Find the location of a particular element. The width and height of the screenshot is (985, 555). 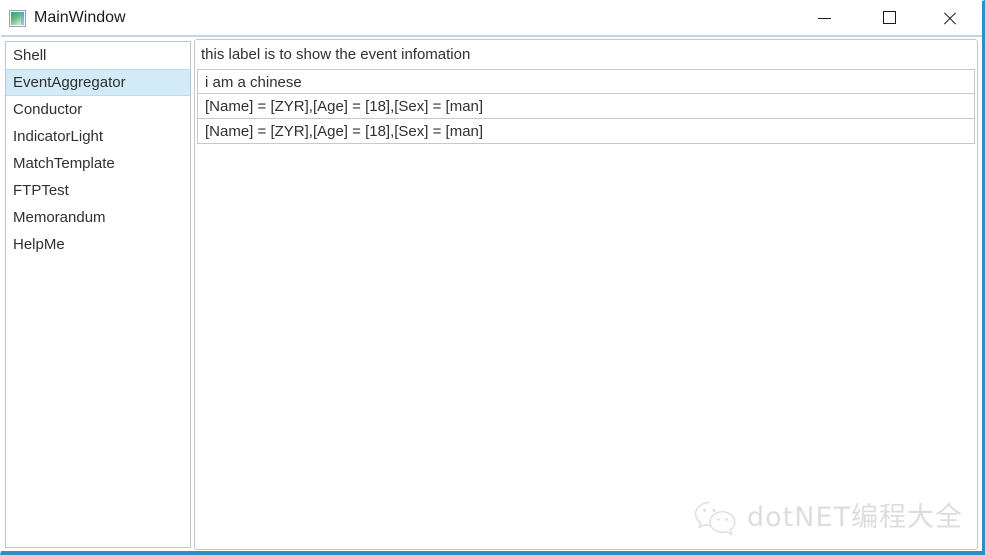

app-icon-green-square is located at coordinates (16, 18).